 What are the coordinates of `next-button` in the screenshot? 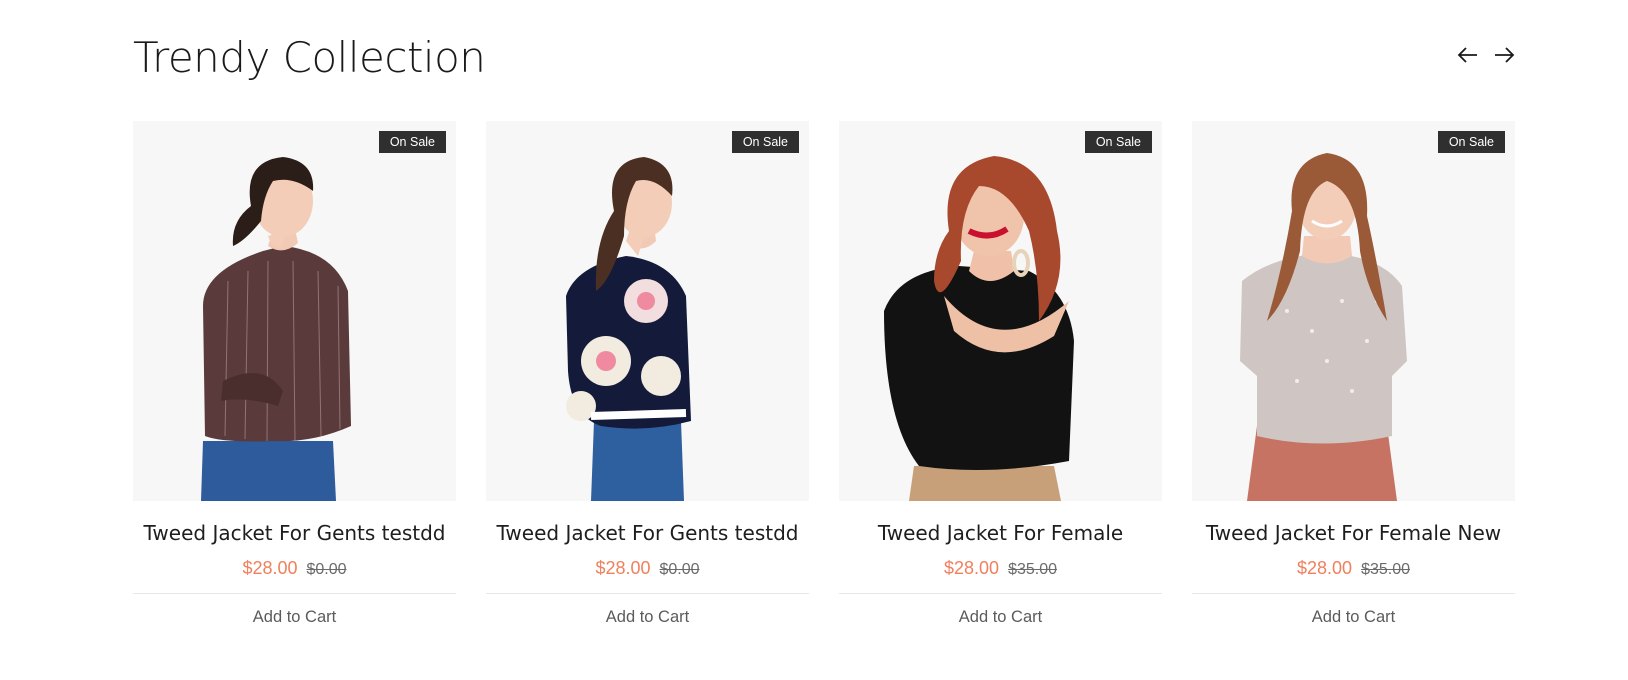 It's located at (1504, 55).